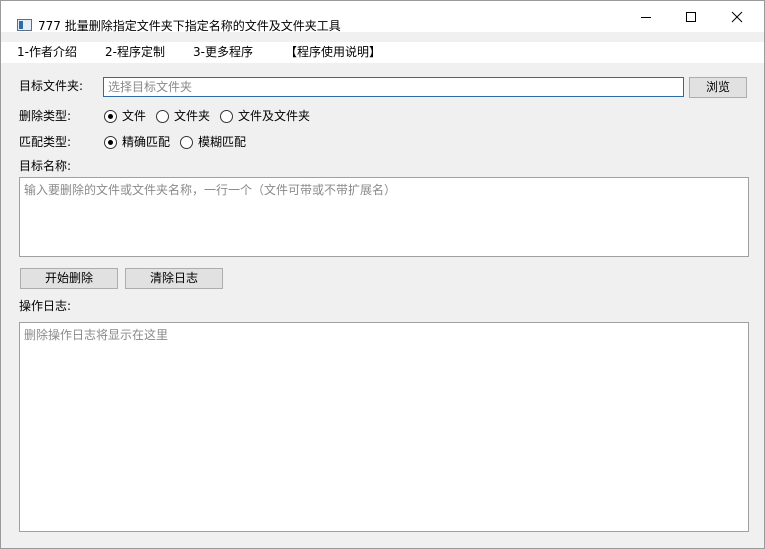 This screenshot has width=765, height=549. What do you see at coordinates (45, 142) in the screenshot?
I see `match-type-label: 匹配类型:` at bounding box center [45, 142].